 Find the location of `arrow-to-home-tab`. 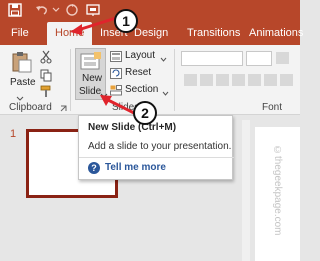

arrow-to-home-tab is located at coordinates (93, 25).